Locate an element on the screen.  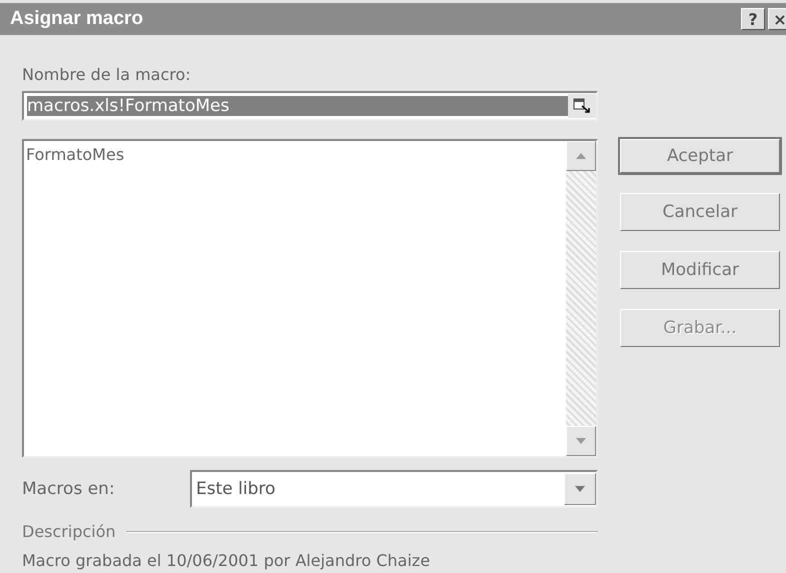
scroll-down-button is located at coordinates (581, 441).